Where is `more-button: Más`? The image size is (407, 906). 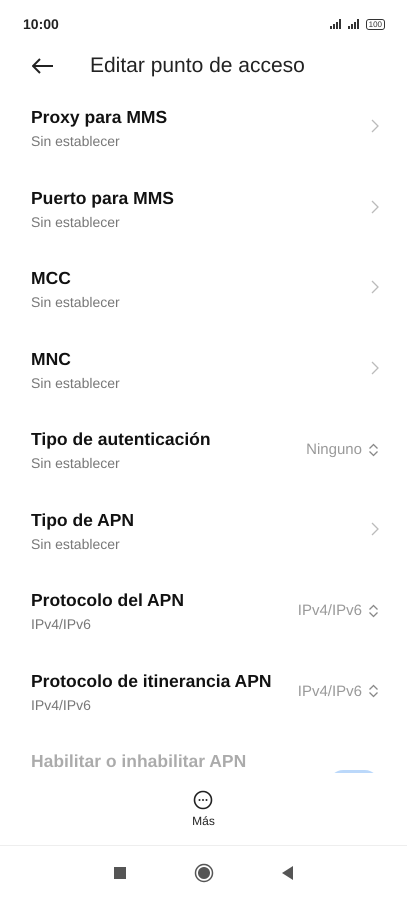 more-button: Más is located at coordinates (203, 809).